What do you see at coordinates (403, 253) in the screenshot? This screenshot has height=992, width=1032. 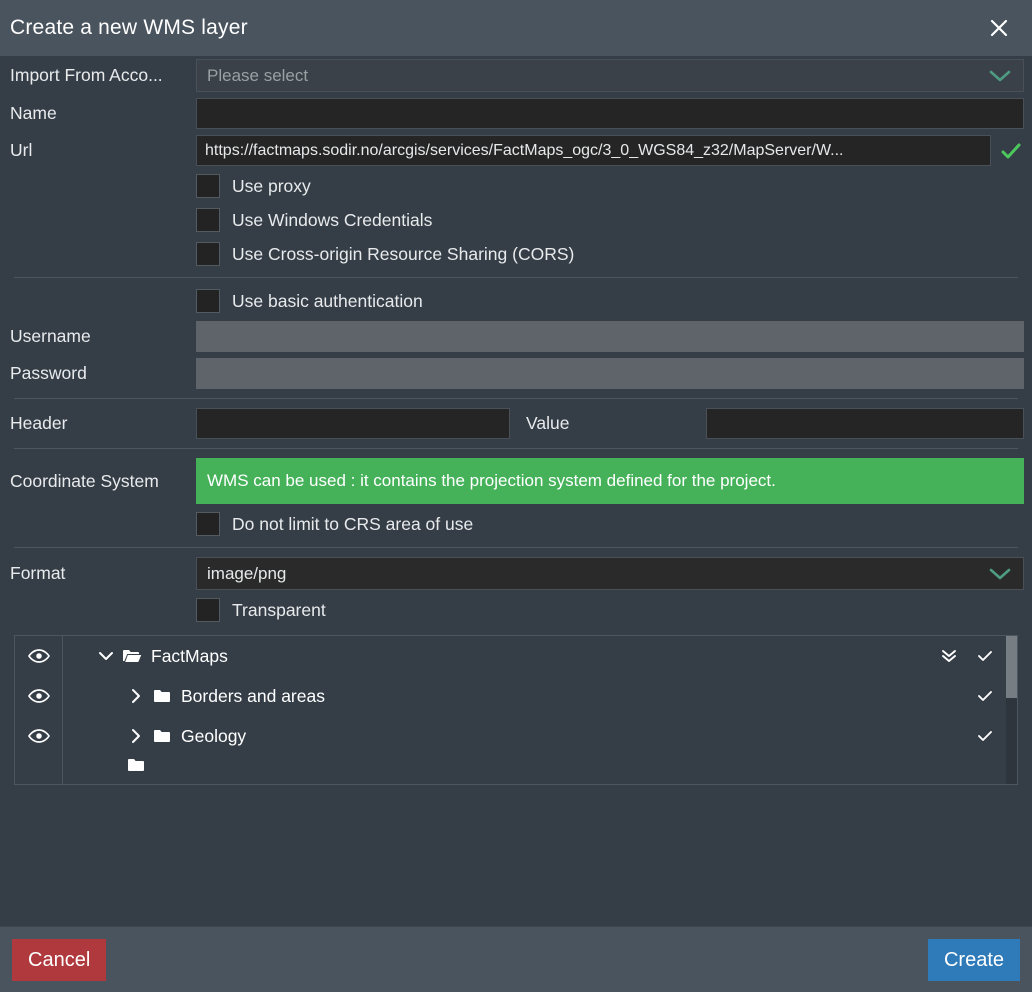 I see `use-cors-label: Use Cross-origin Resource Sharing (CORS)` at bounding box center [403, 253].